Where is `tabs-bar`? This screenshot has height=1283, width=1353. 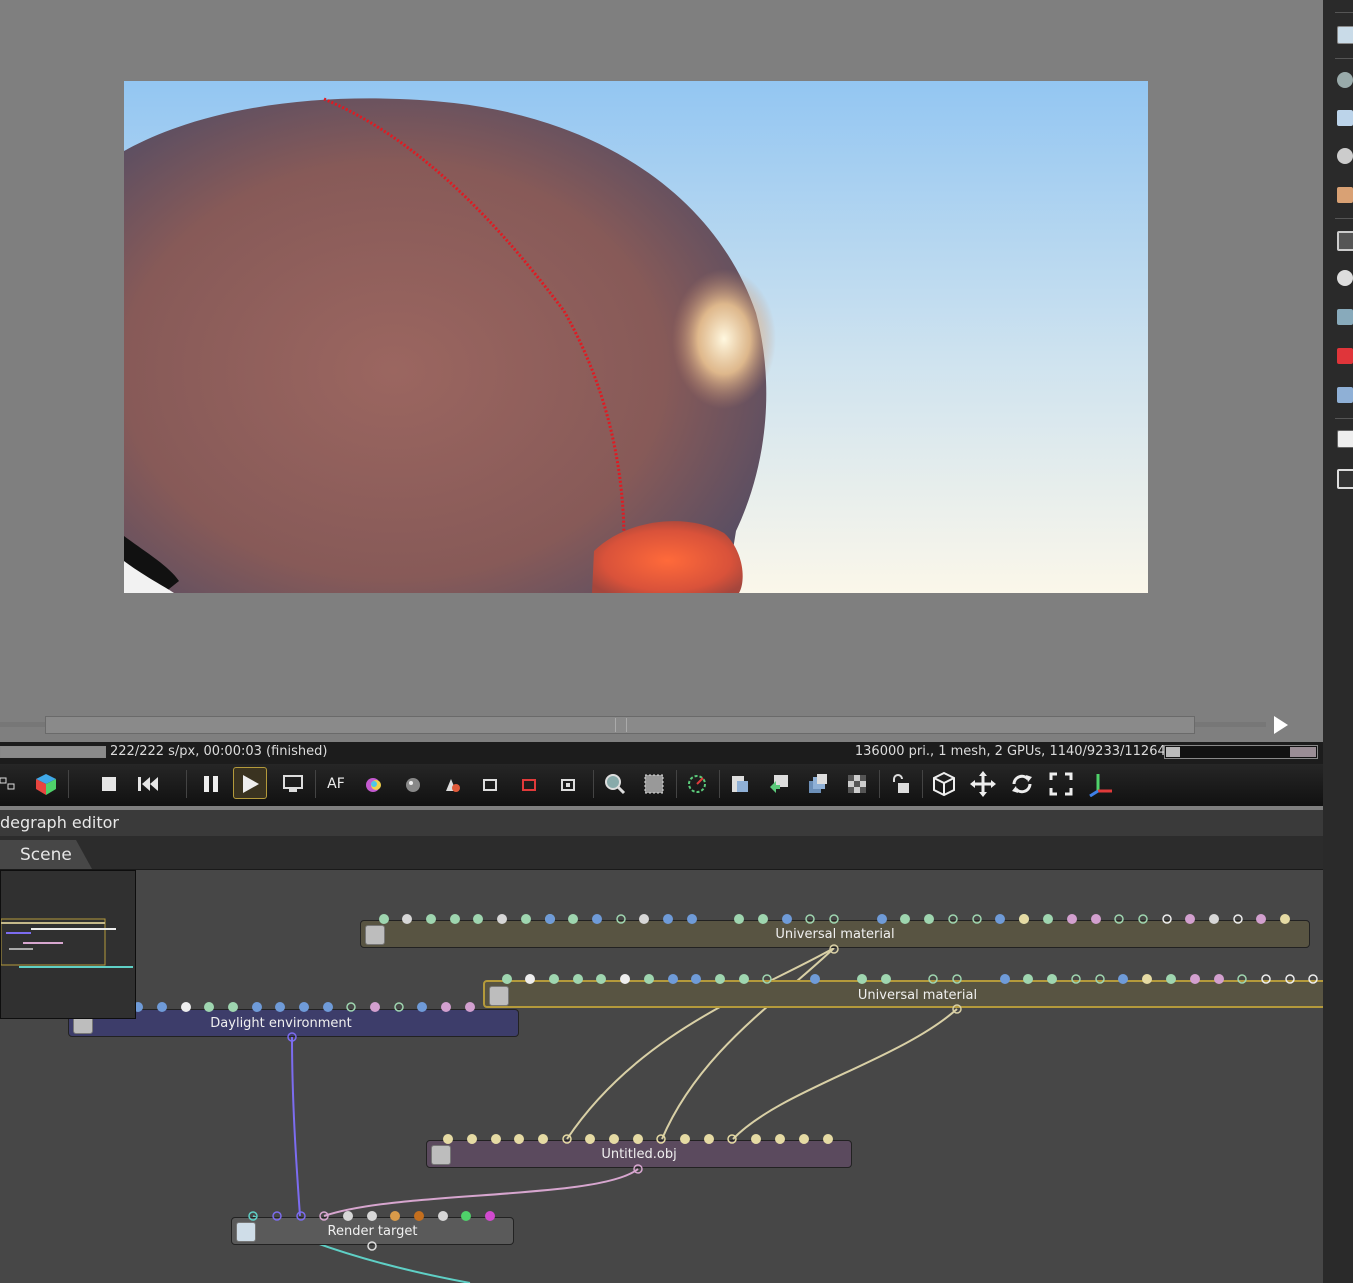
tabs-bar is located at coordinates (661, 853).